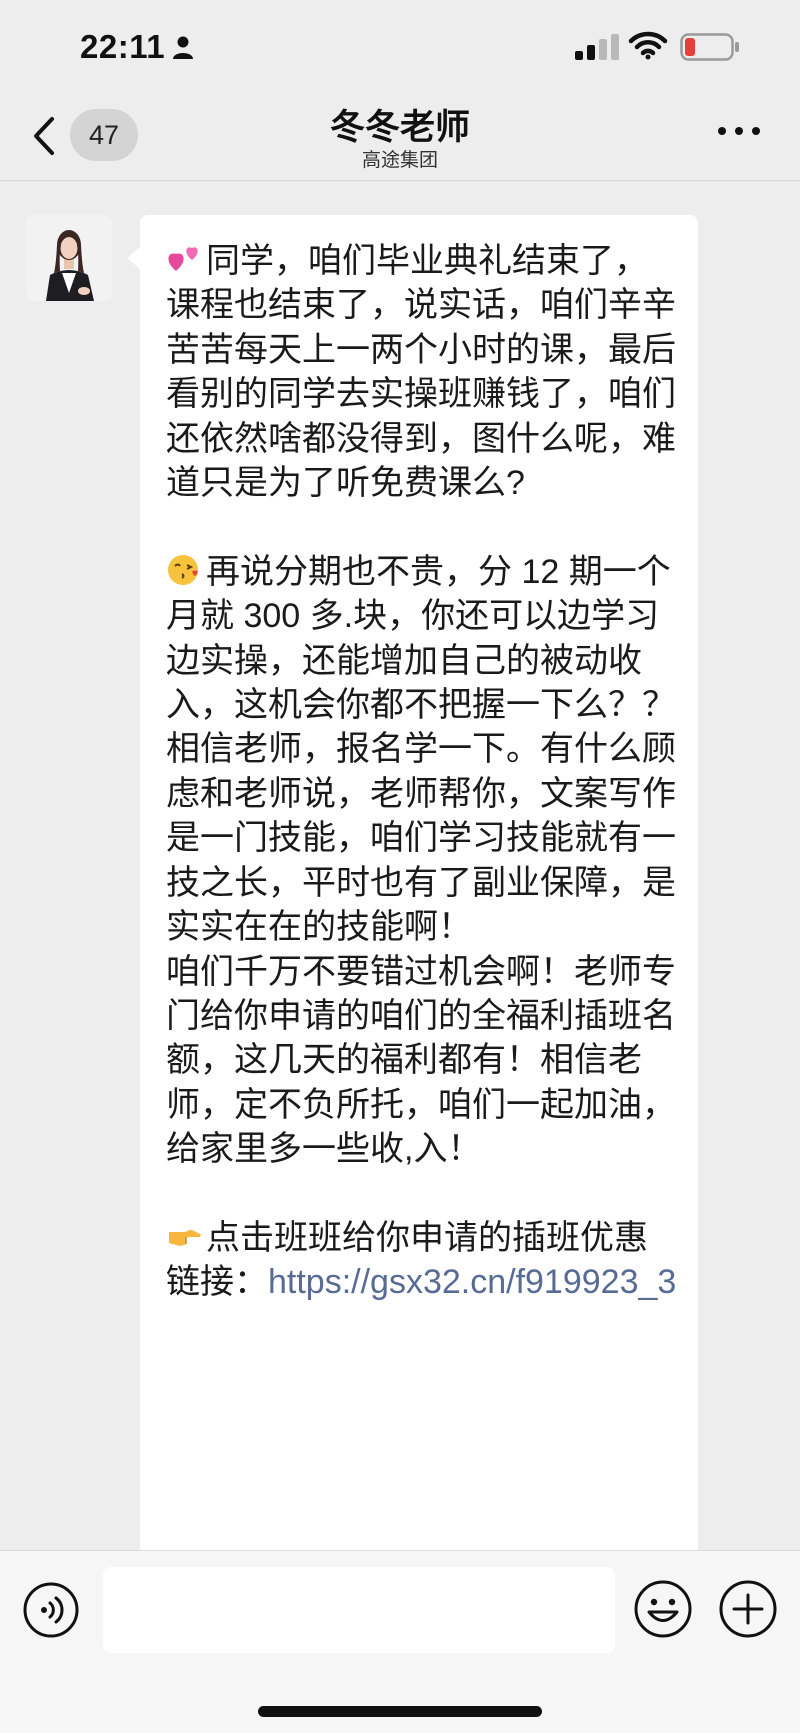  I want to click on chat-subtitle: 高途集团, so click(399, 160).